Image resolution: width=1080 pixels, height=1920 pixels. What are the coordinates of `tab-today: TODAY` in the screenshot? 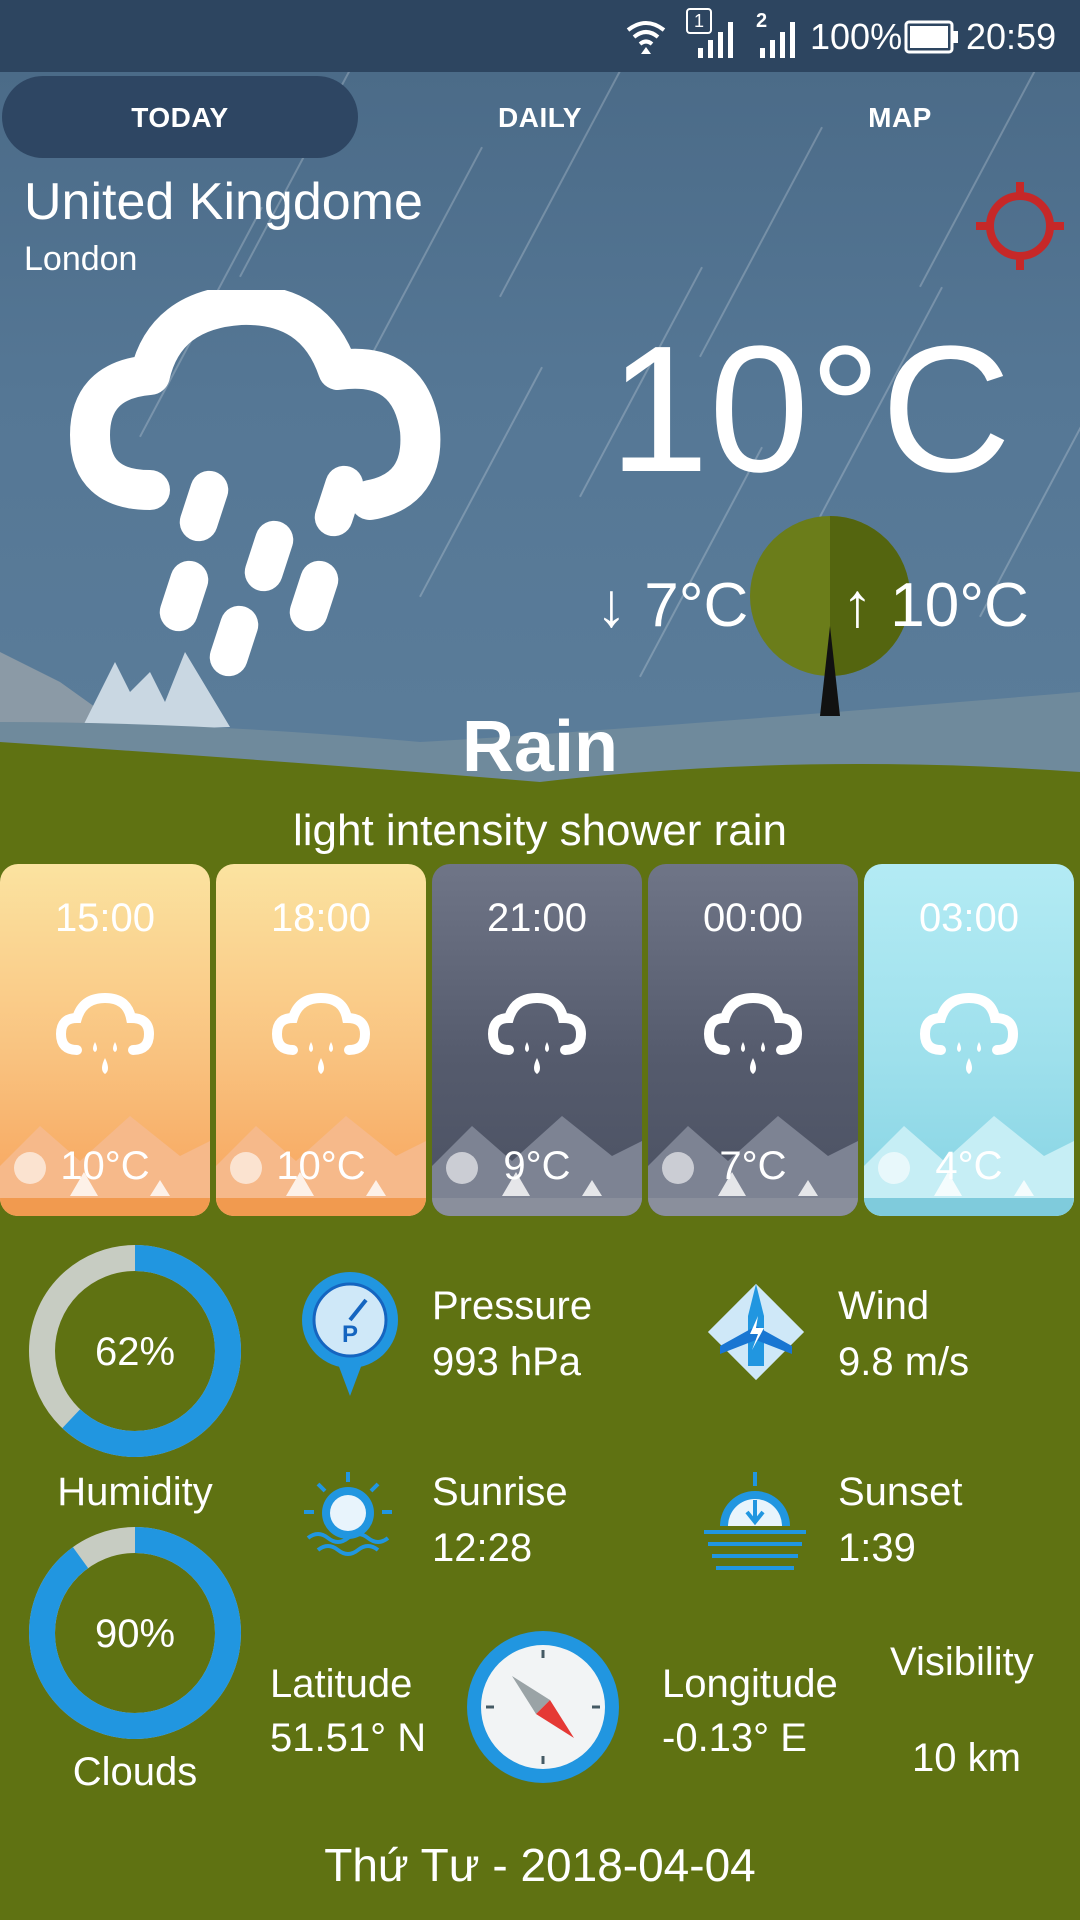 It's located at (180, 118).